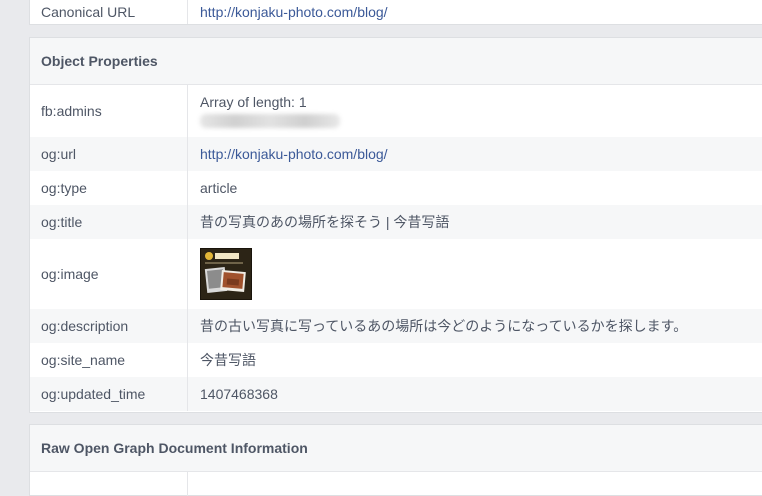 The height and width of the screenshot is (496, 762). Describe the element at coordinates (109, 188) in the screenshot. I see `property-key: og:type` at that location.